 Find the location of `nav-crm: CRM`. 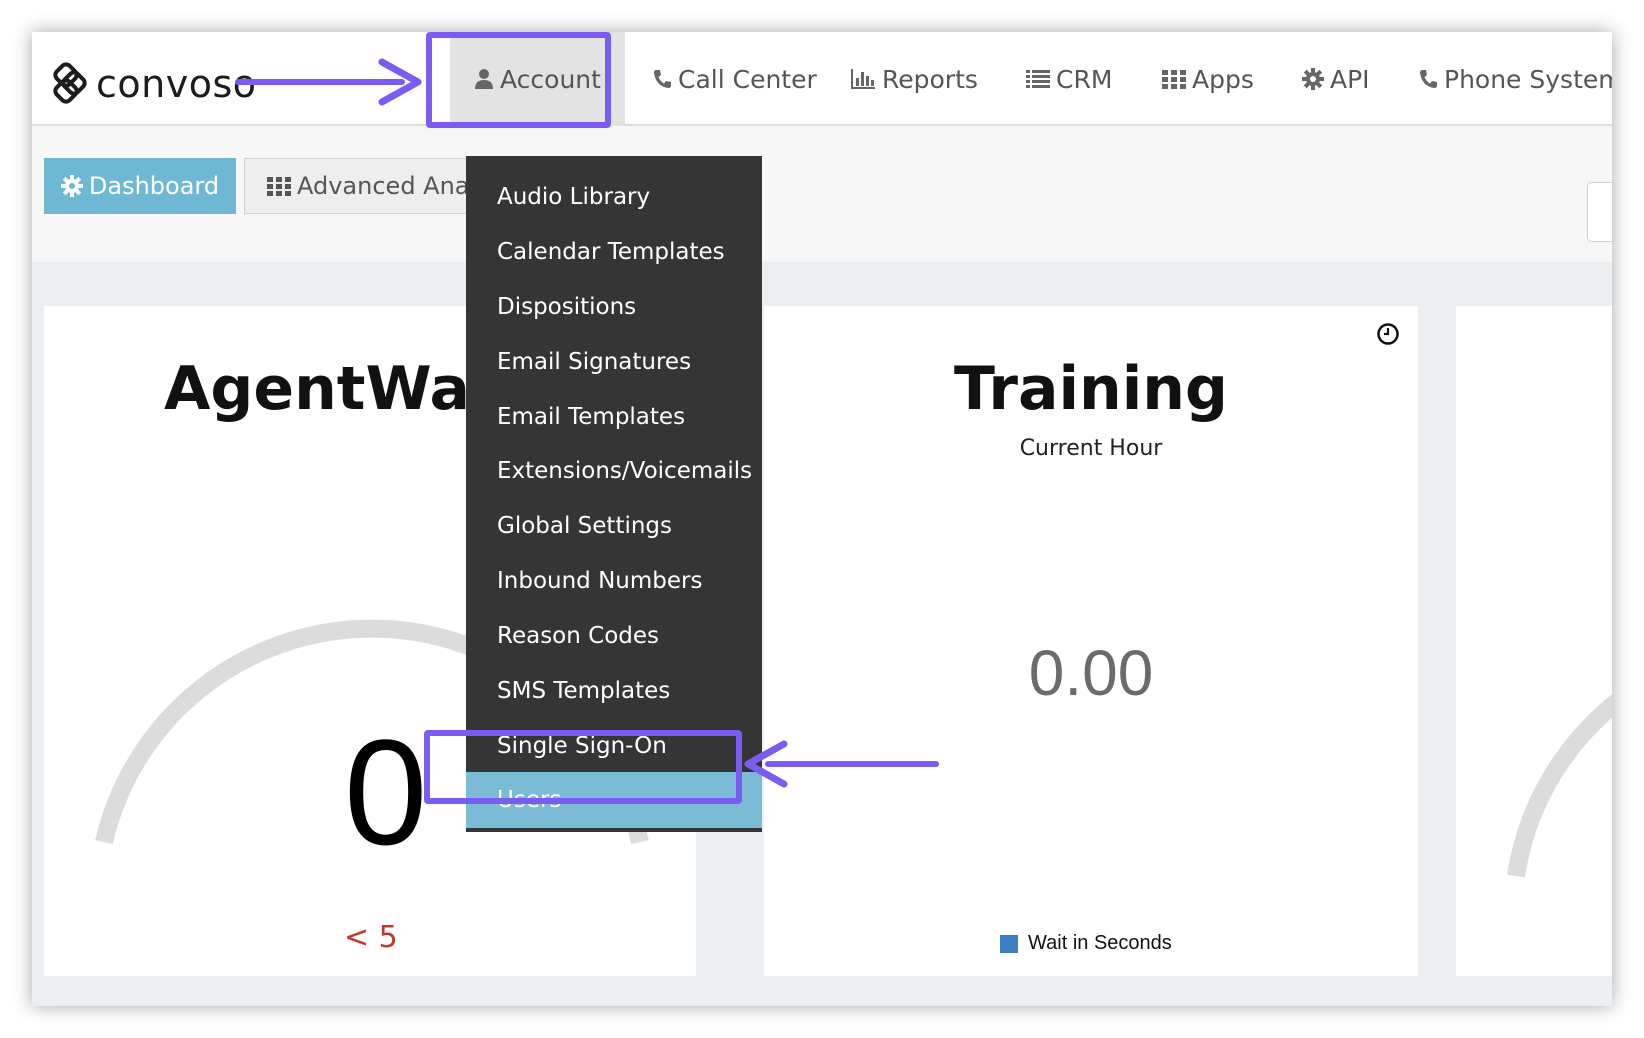

nav-crm: CRM is located at coordinates (1069, 79).